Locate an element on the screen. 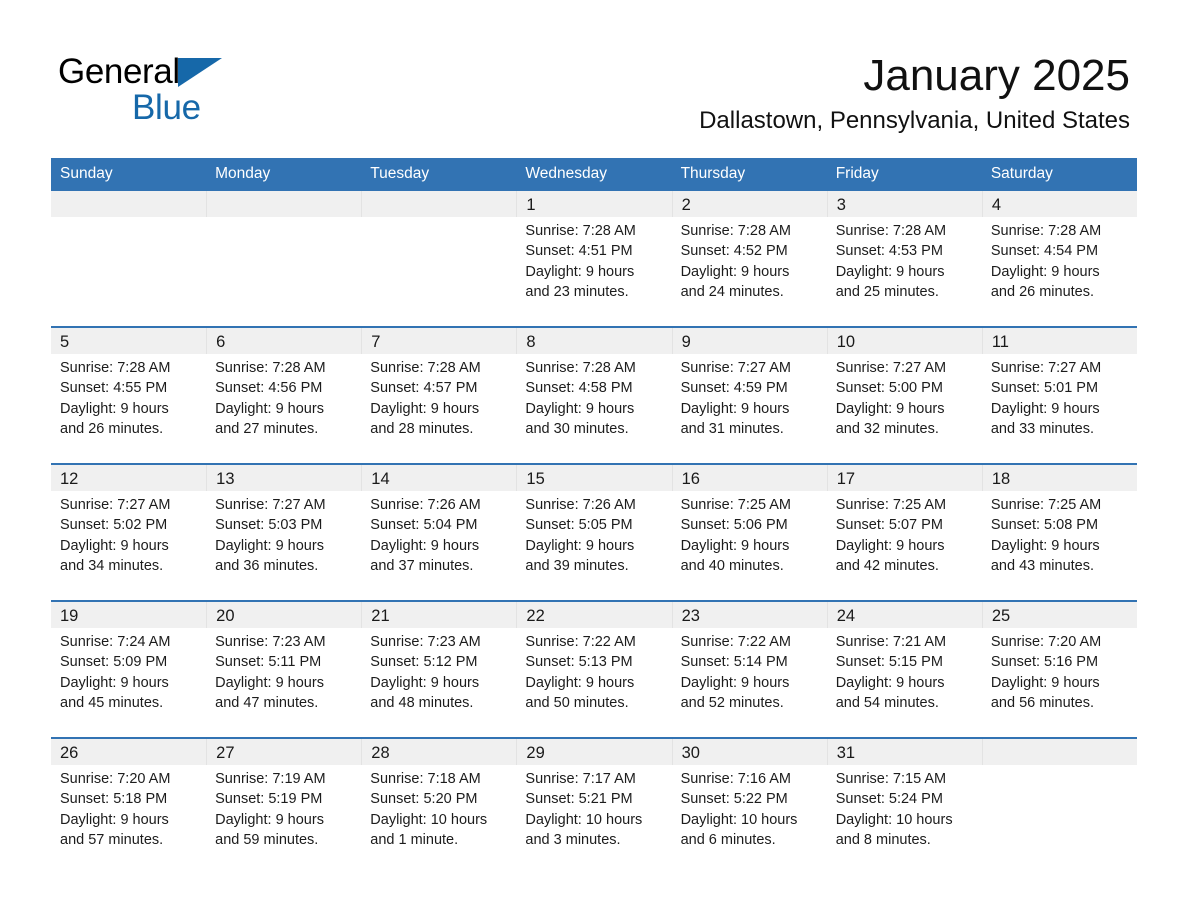 This screenshot has width=1188, height=918. sunset-time: Sunset: 5:07 PM is located at coordinates (889, 525).